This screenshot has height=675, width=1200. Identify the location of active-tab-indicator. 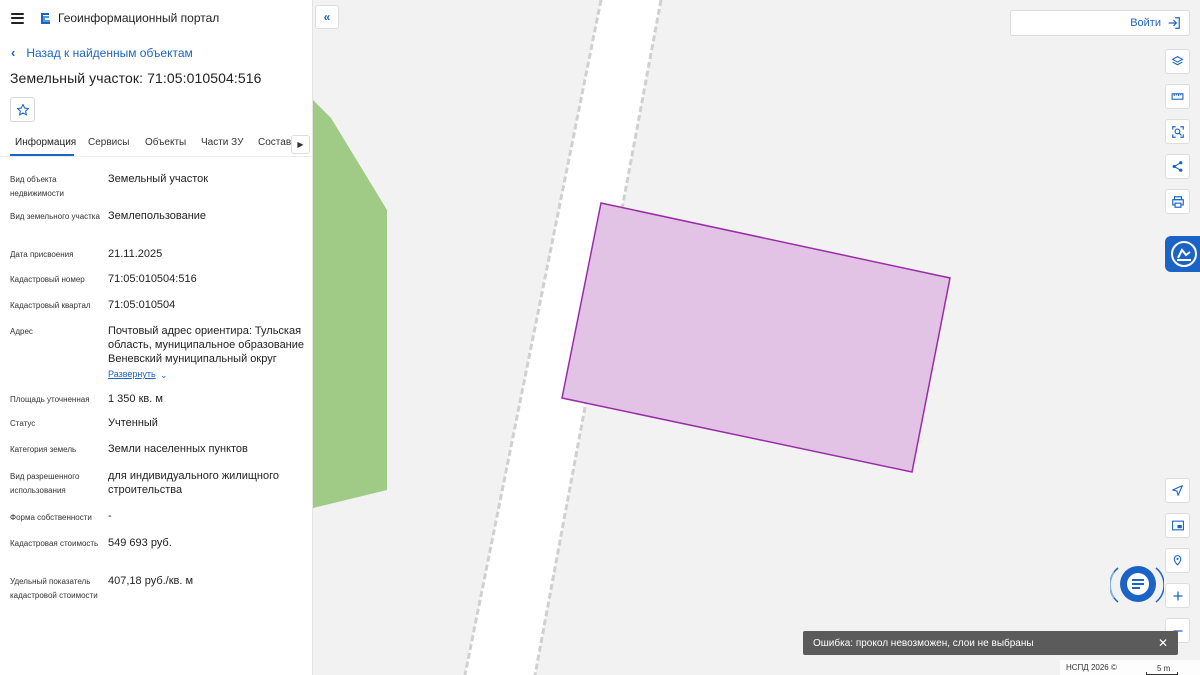
(42, 155).